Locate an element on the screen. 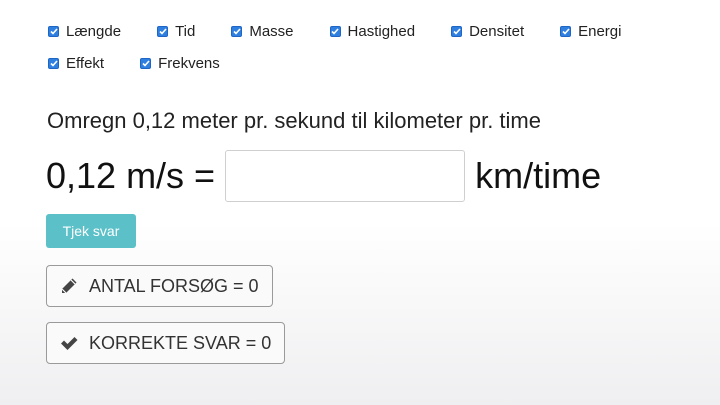  checkbox-label: Frekvens is located at coordinates (189, 63).